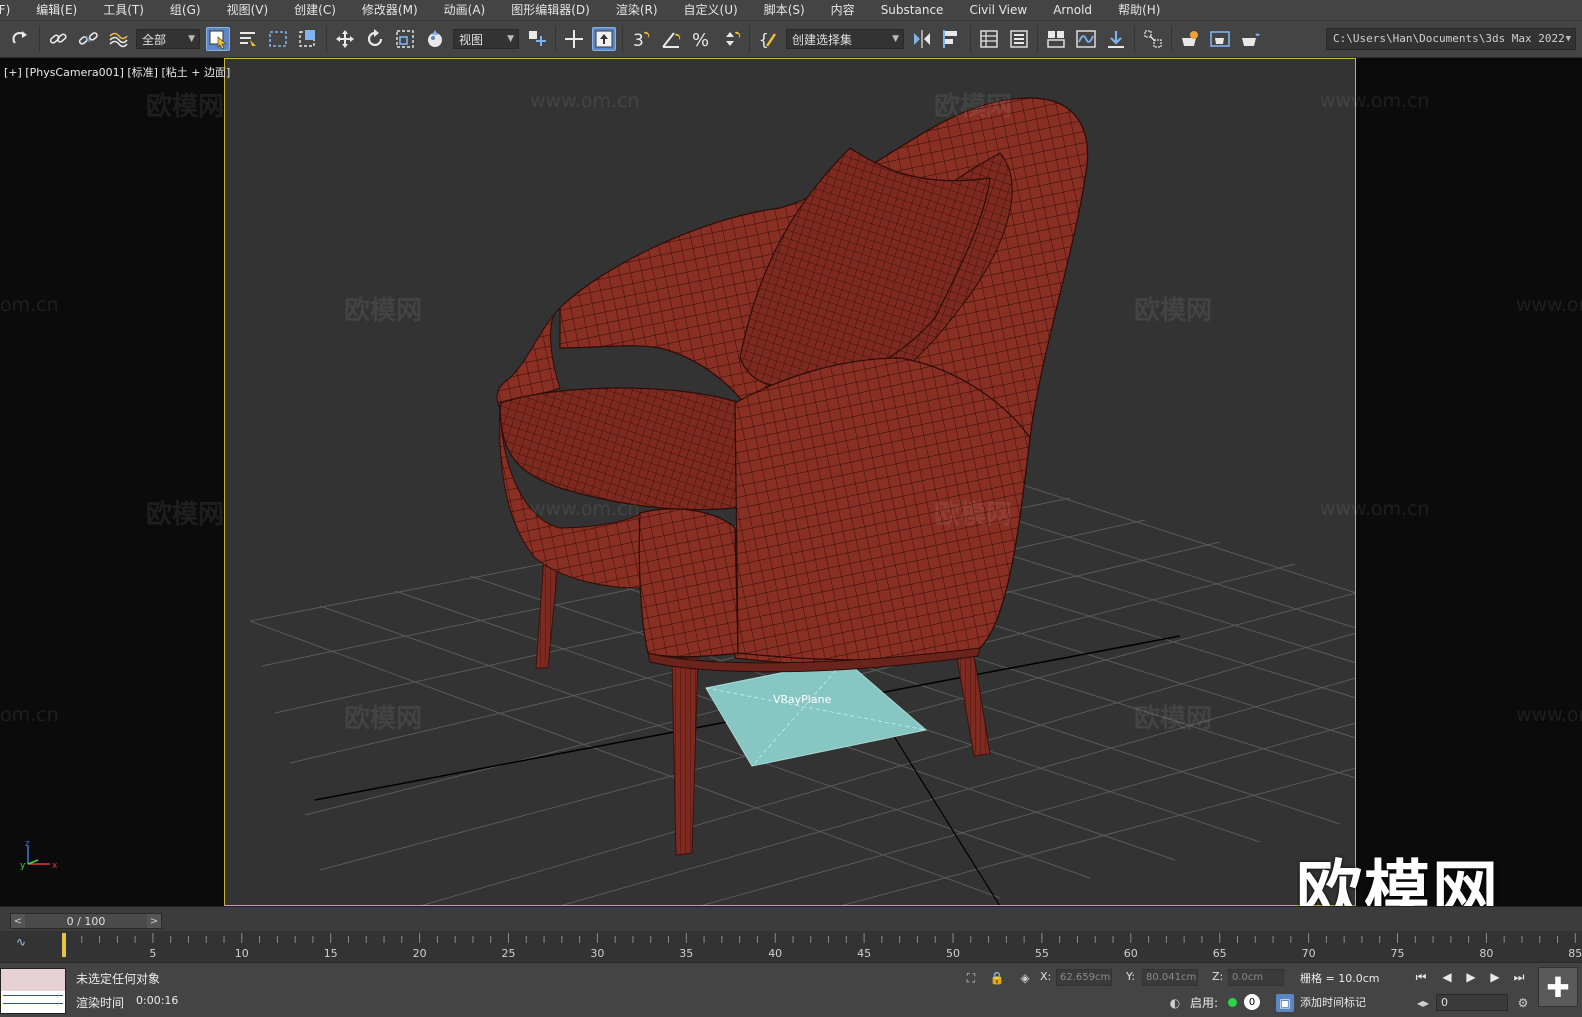 This screenshot has width=1582, height=1017. Describe the element at coordinates (345, 39) in the screenshot. I see `move-icon` at that location.